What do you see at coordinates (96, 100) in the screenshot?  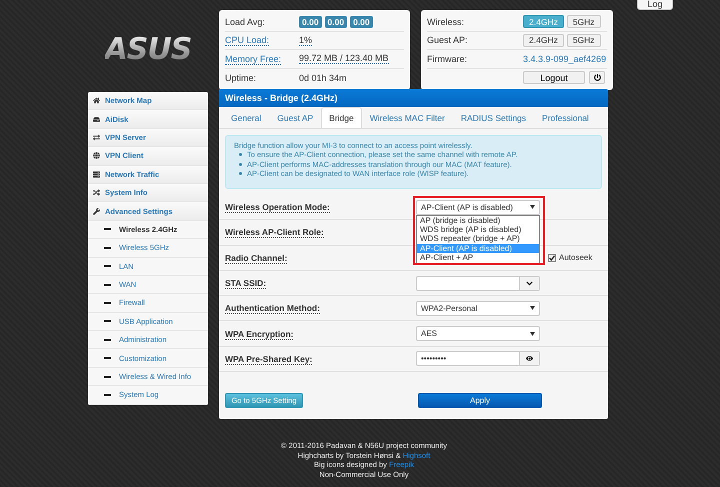 I see `home-icon` at bounding box center [96, 100].